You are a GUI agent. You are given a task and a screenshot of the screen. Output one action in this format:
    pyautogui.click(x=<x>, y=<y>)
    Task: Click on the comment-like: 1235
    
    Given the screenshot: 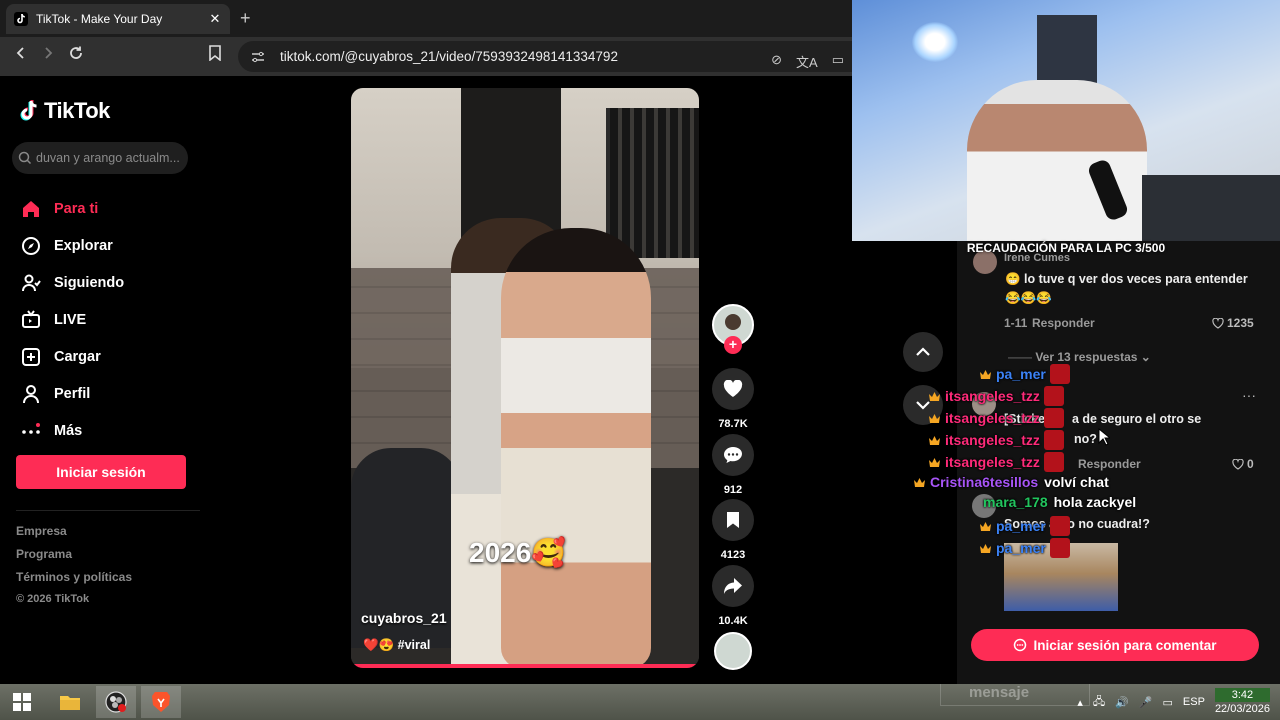 What is the action you would take?
    pyautogui.click(x=1233, y=323)
    